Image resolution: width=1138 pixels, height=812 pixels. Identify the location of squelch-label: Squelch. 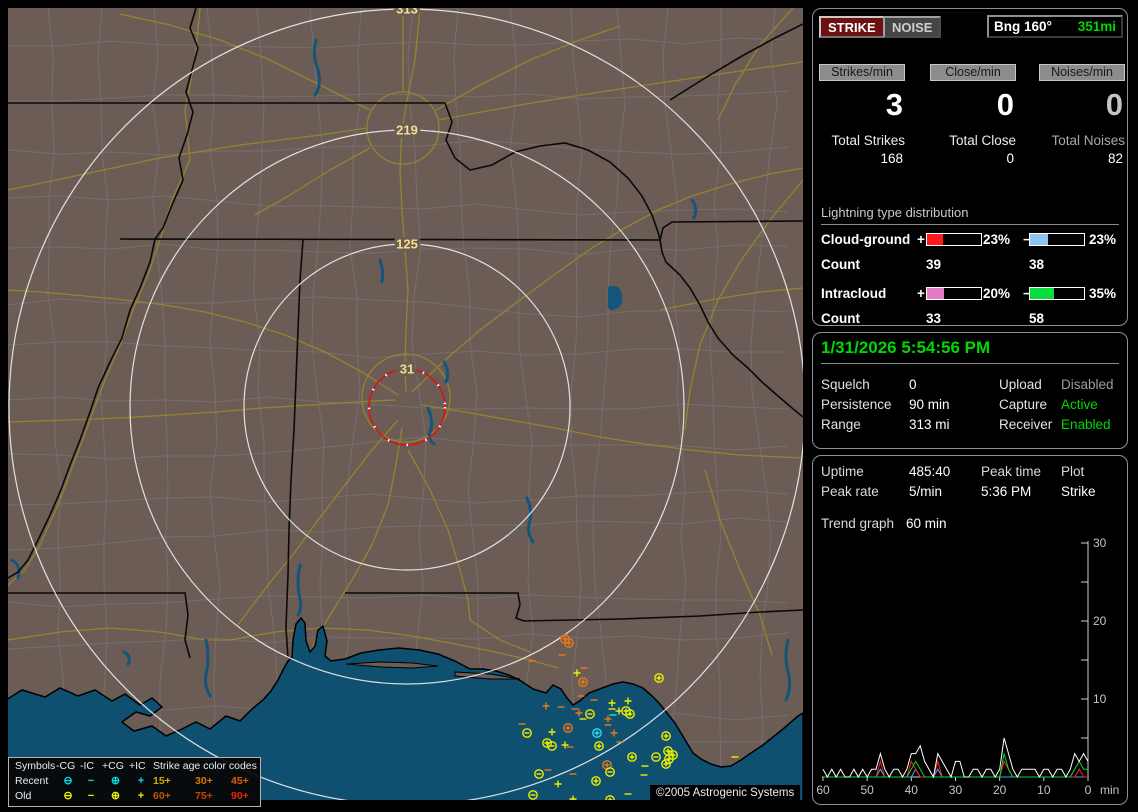
(845, 384).